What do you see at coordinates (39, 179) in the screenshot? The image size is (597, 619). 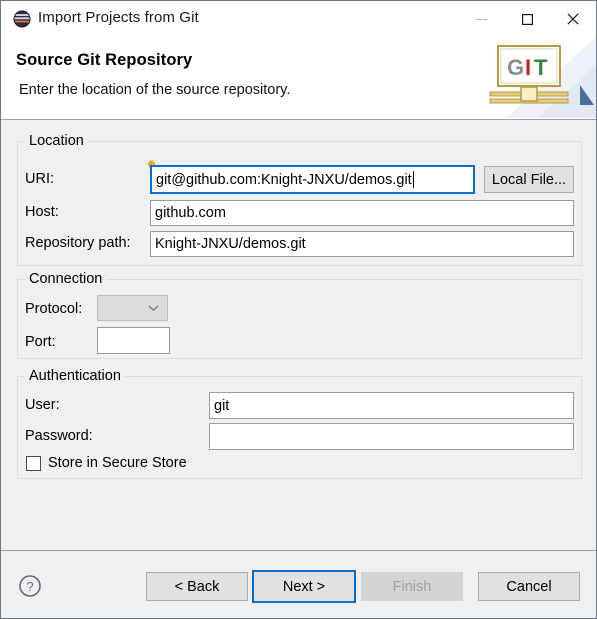 I see `uri-label: URI:` at bounding box center [39, 179].